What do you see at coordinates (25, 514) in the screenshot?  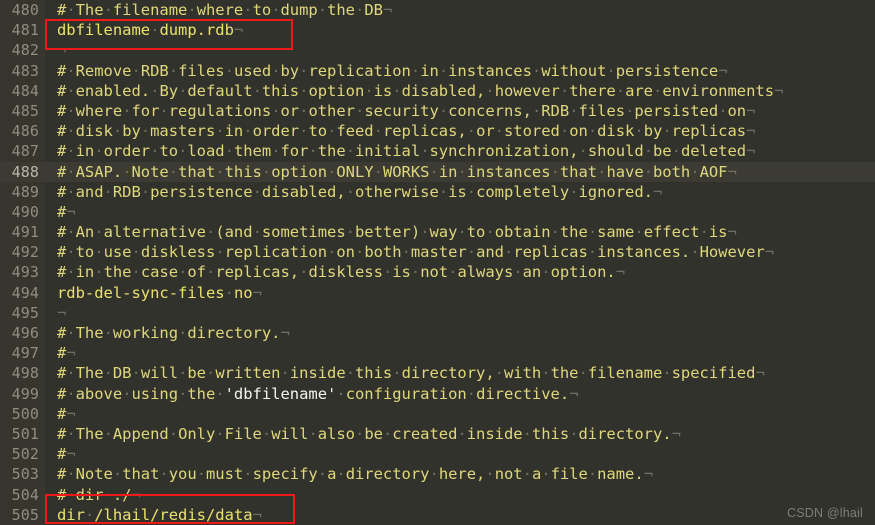 I see `line-number: 505` at bounding box center [25, 514].